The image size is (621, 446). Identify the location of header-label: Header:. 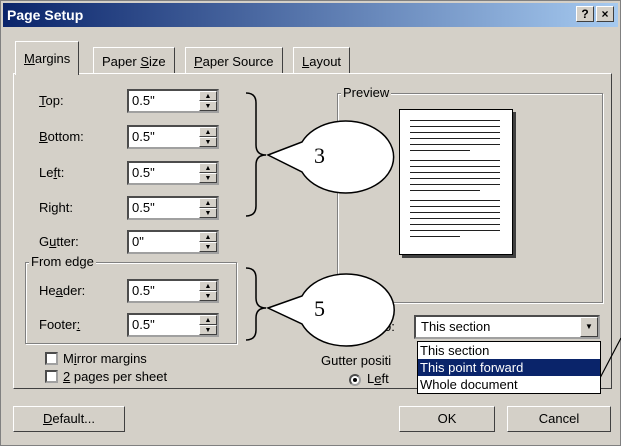
(62, 290).